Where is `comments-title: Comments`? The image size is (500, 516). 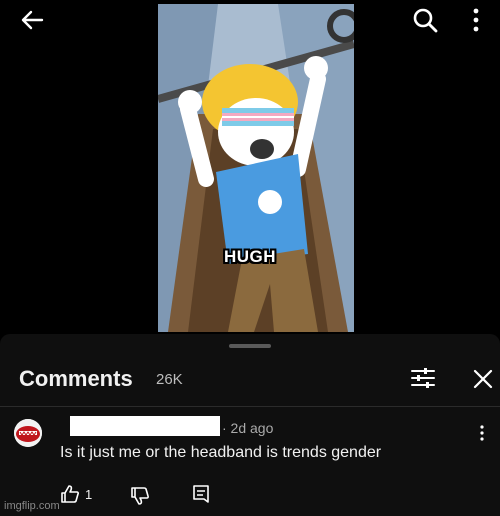
comments-title: Comments is located at coordinates (76, 378).